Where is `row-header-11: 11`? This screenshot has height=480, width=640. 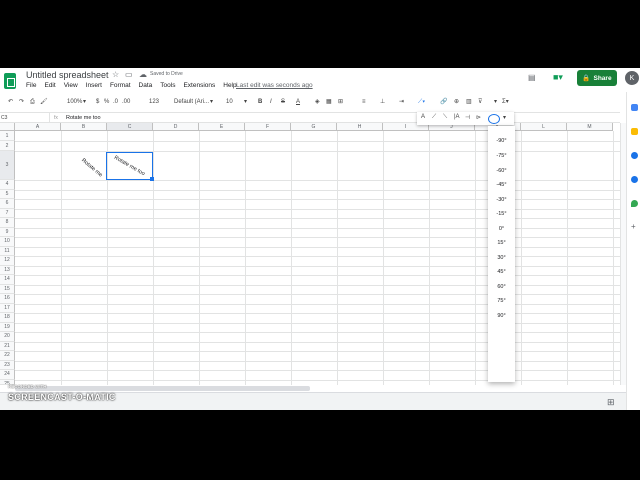 row-header-11: 11 is located at coordinates (7, 251).